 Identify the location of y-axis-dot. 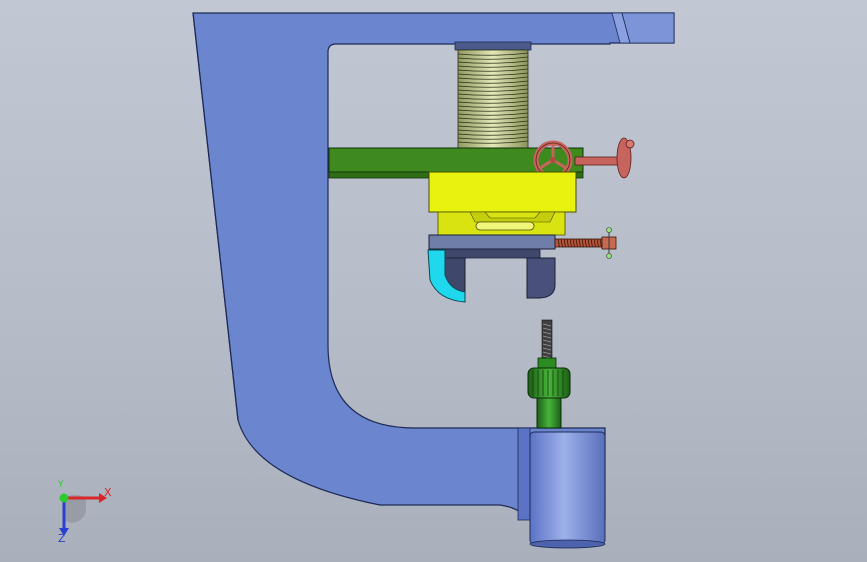
(64, 498).